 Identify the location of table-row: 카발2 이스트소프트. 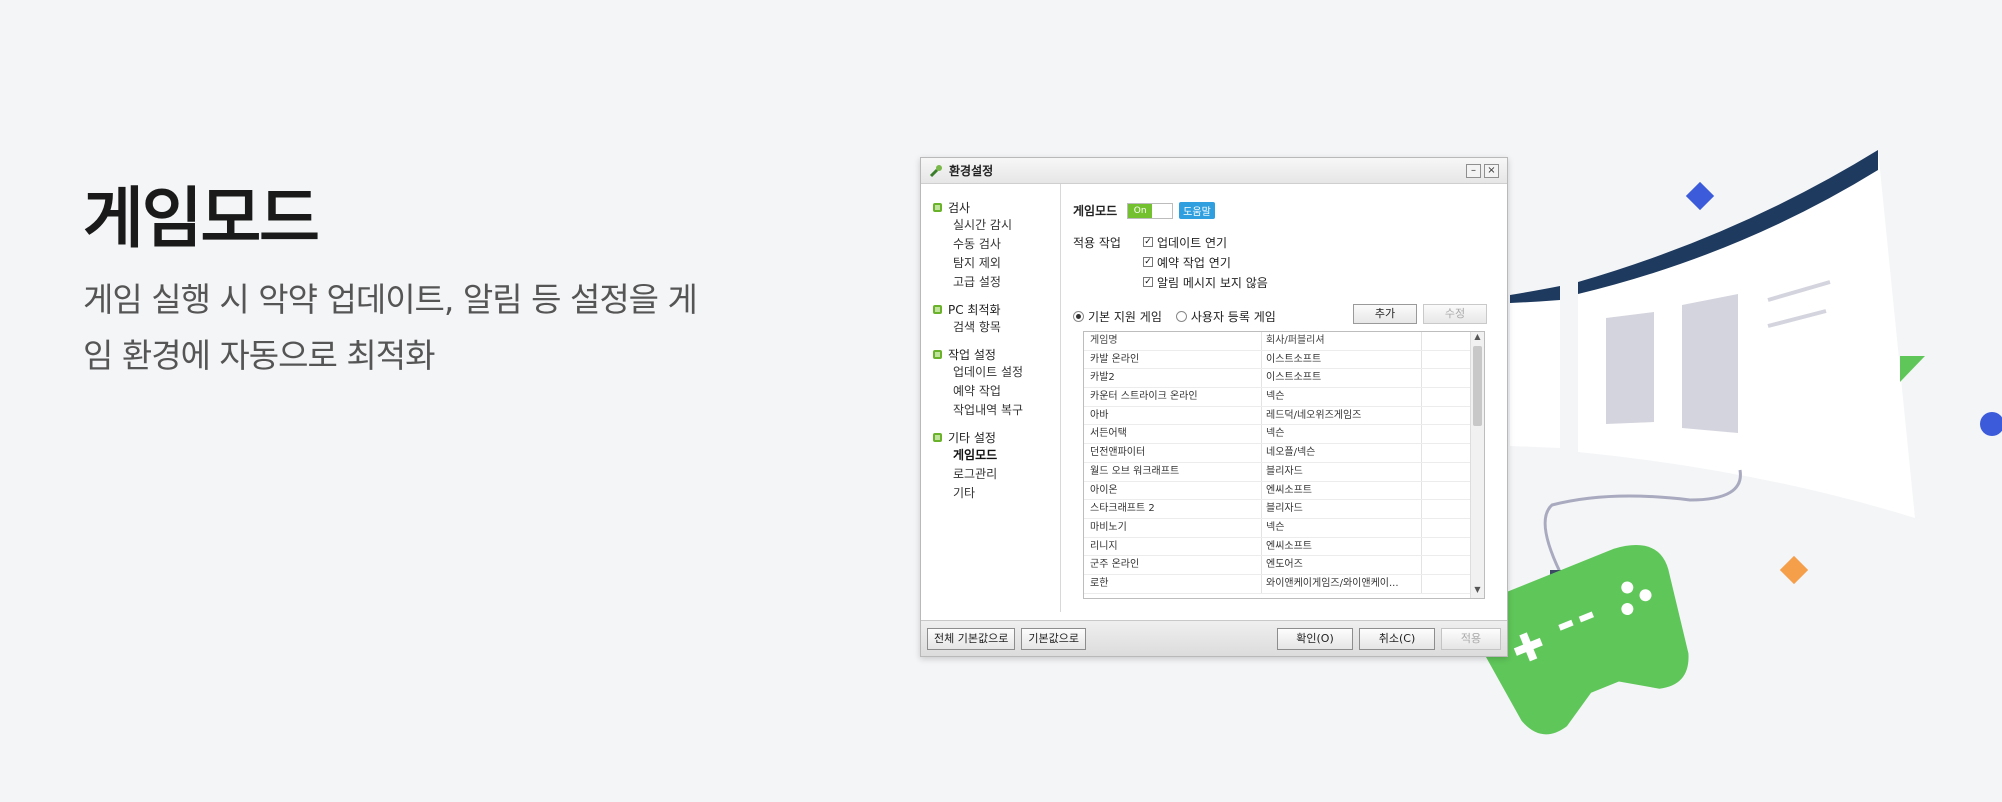
(1284, 379).